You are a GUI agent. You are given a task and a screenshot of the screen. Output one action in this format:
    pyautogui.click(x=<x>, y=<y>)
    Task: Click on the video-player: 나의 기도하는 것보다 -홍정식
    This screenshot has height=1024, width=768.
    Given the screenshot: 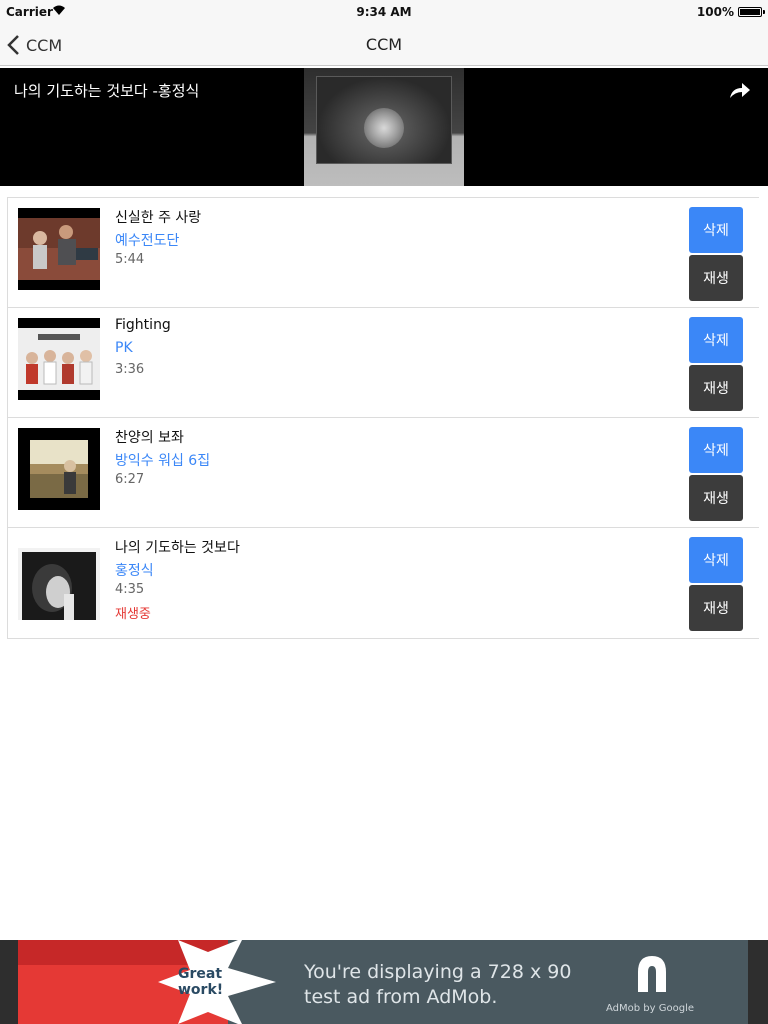 What is the action you would take?
    pyautogui.click(x=384, y=127)
    